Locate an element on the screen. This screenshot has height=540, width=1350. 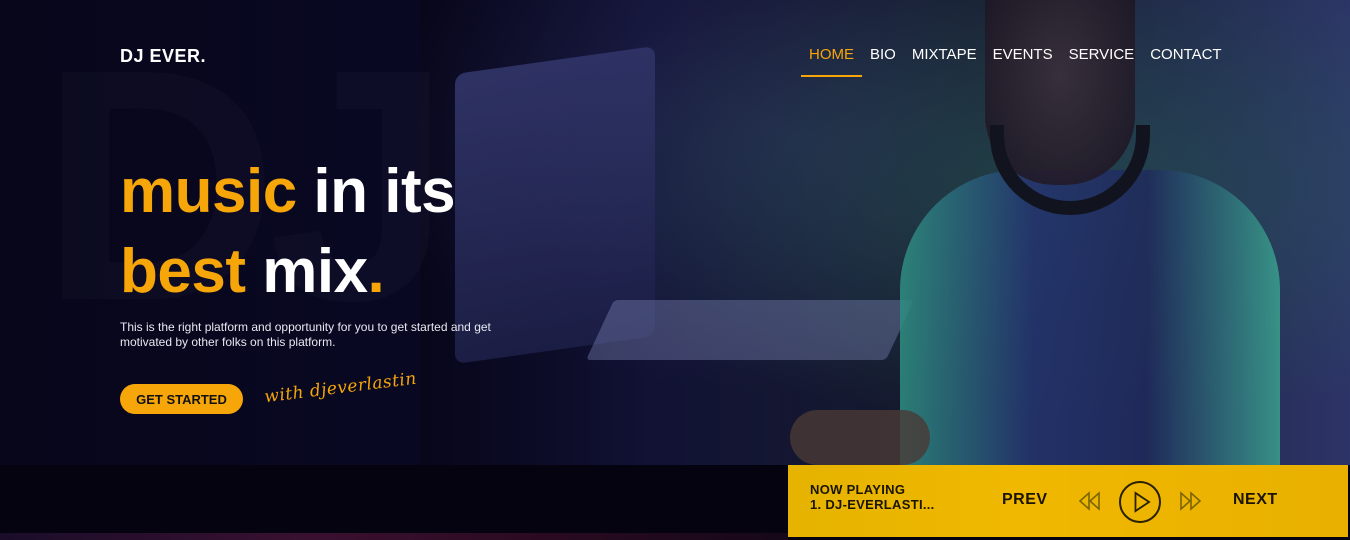
music-player: NOW PLAYING 1. DJ-EVERLASTI... PREV NEXT is located at coordinates (1068, 501).